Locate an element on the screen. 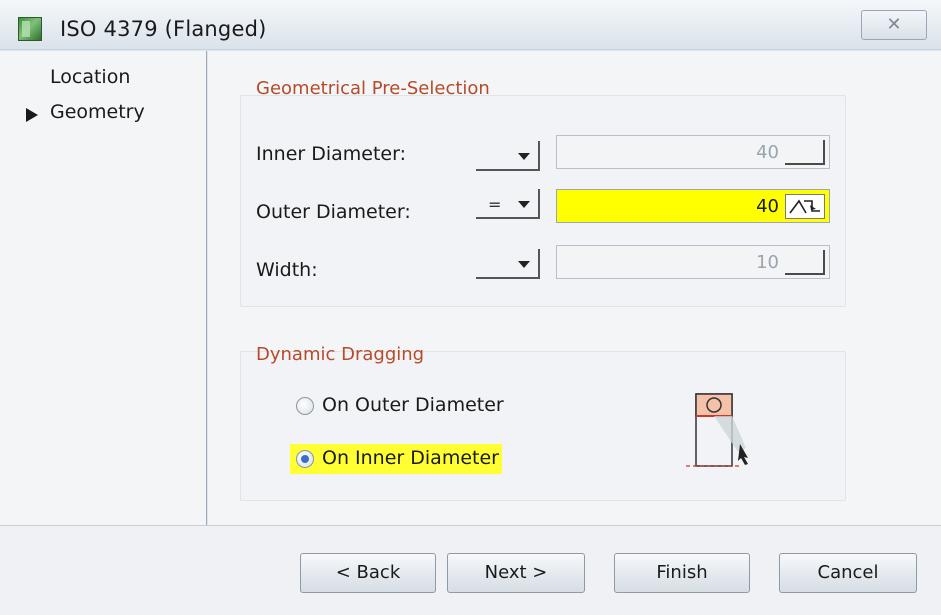 This screenshot has width=941, height=615. inner-diameter-label: Inner Diameter: is located at coordinates (331, 154).